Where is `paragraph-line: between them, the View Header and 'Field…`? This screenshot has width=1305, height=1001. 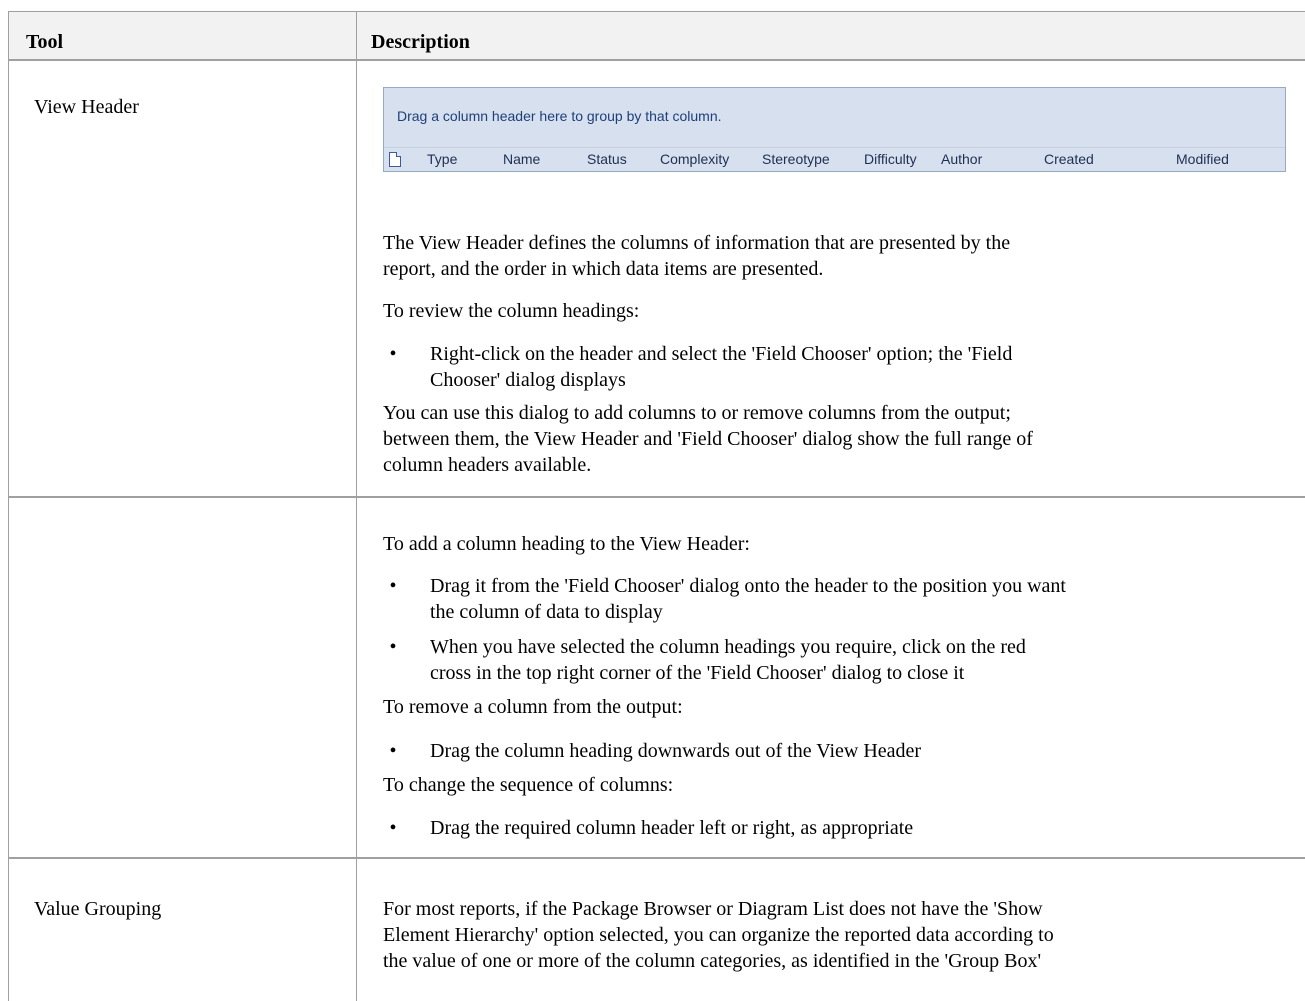 paragraph-line: between them, the View Header and 'Field… is located at coordinates (708, 439).